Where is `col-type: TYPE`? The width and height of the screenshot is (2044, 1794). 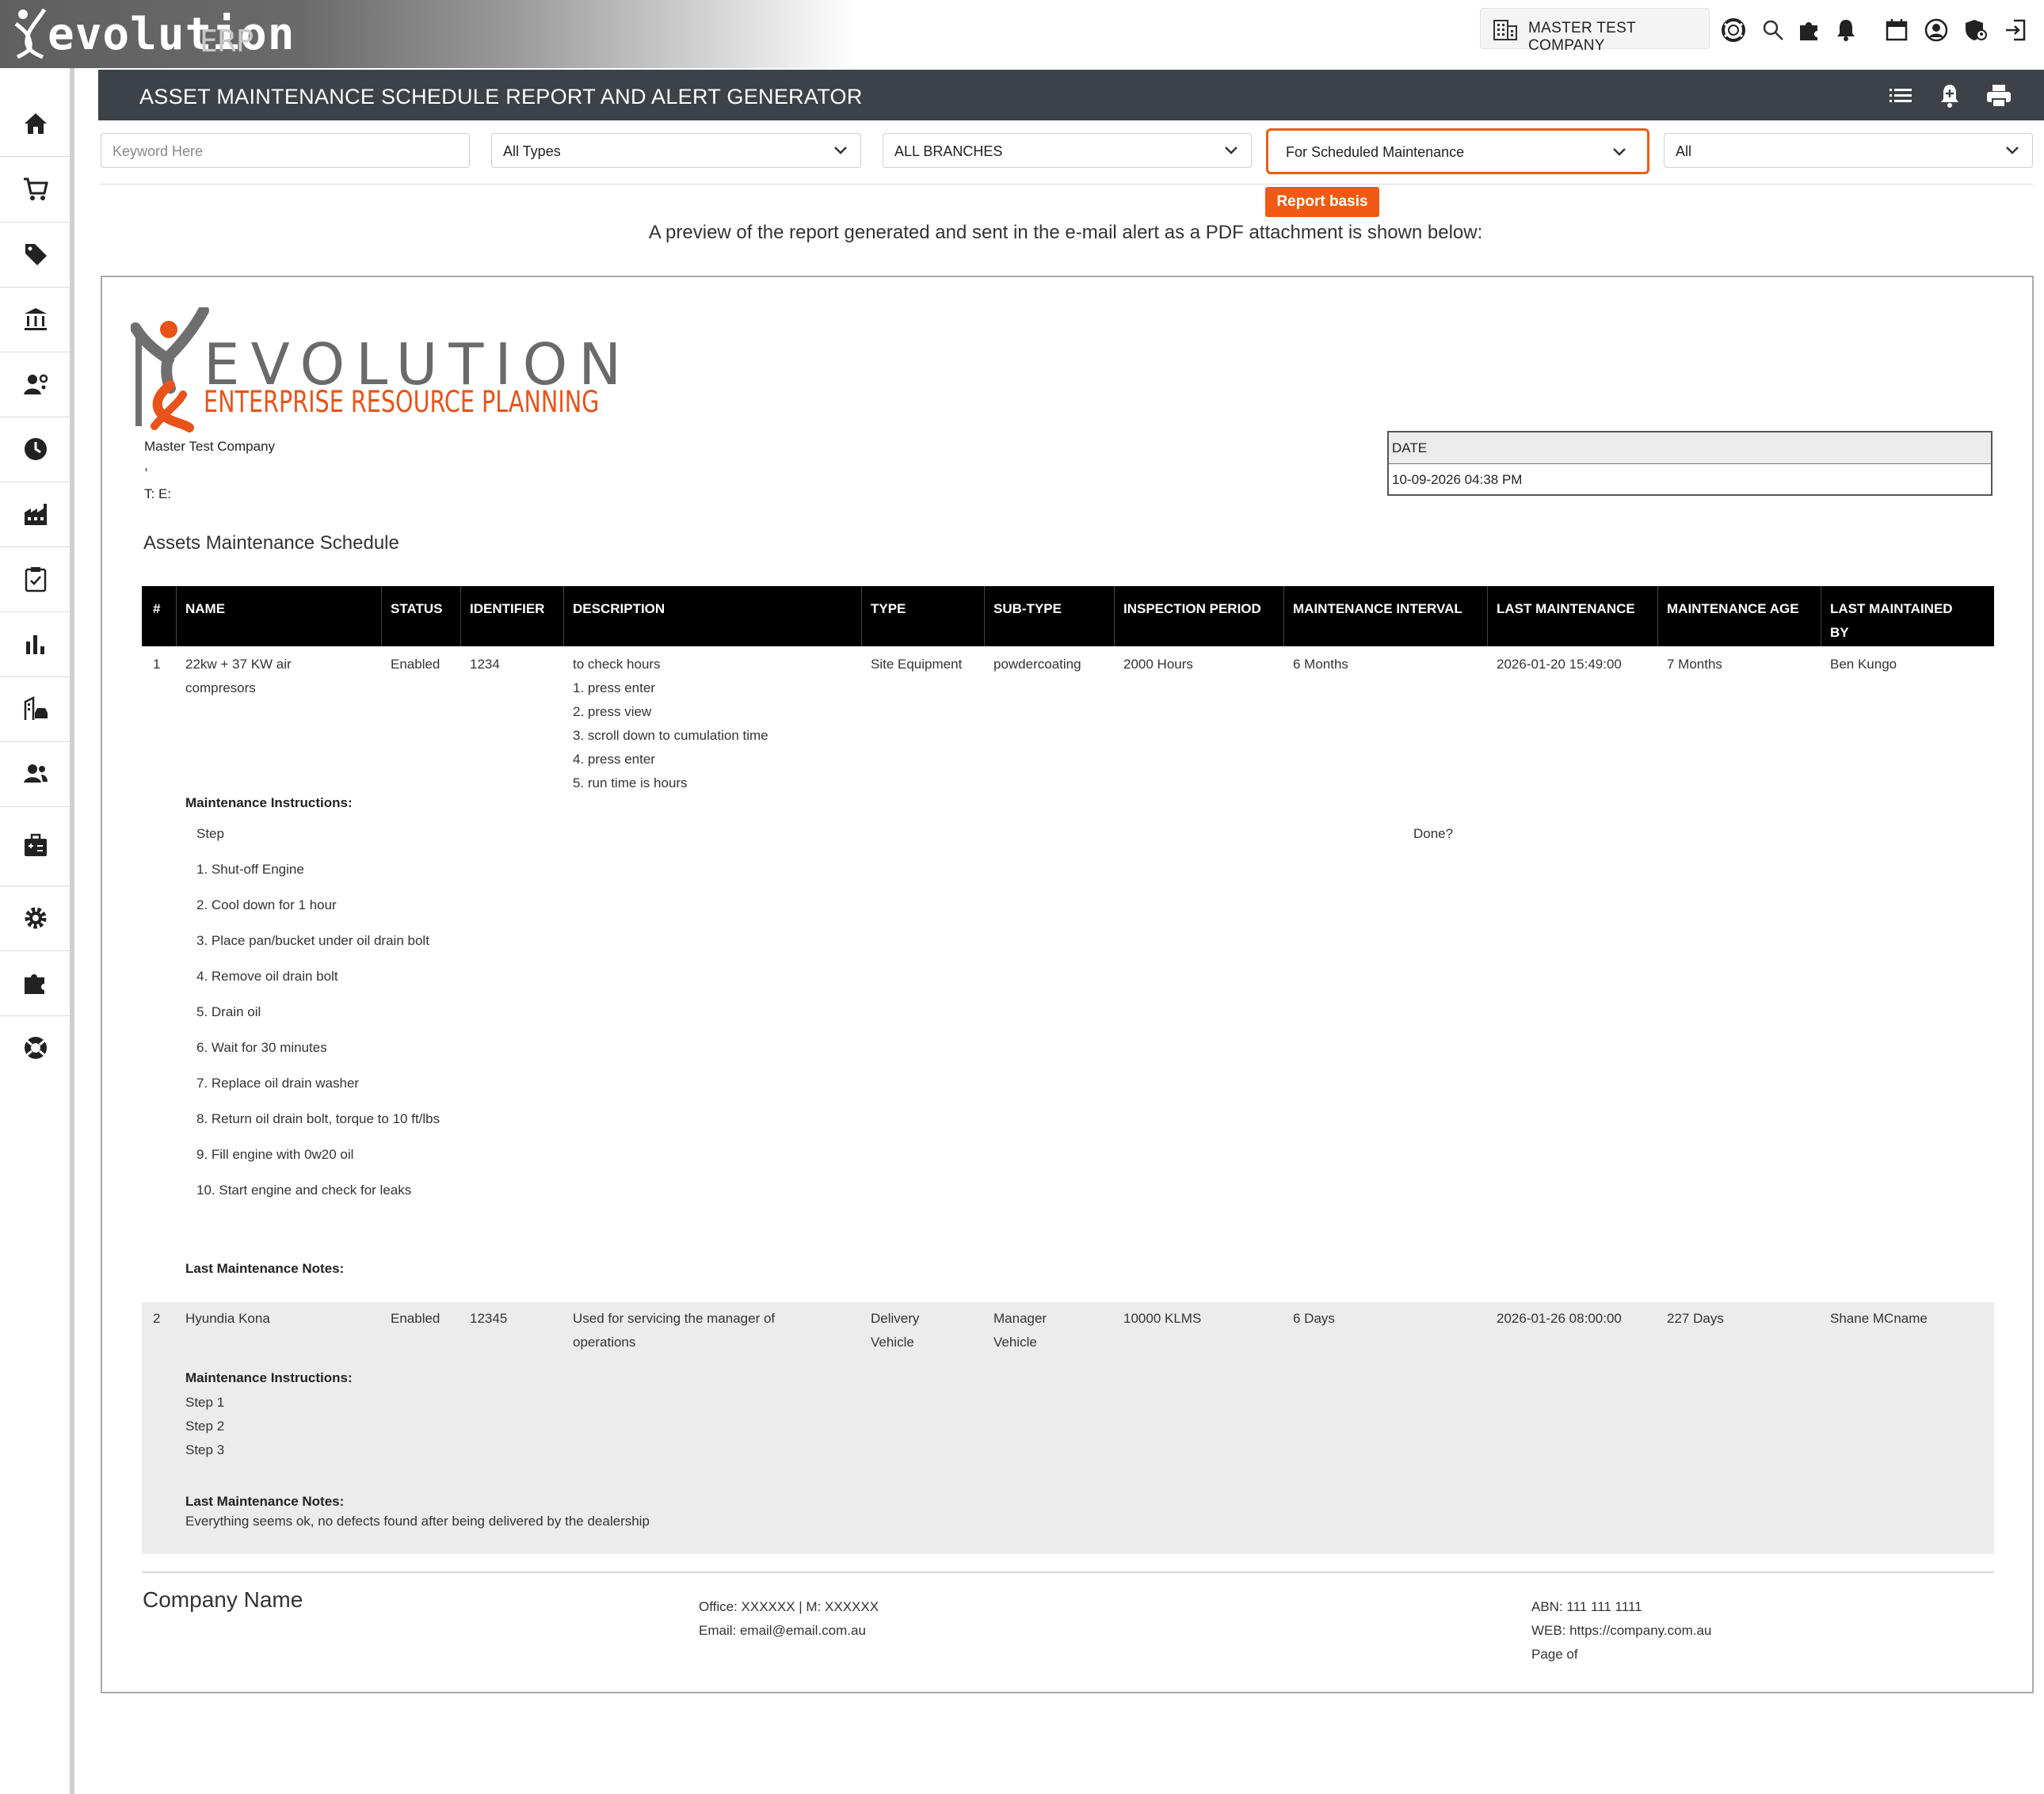 col-type: TYPE is located at coordinates (889, 608).